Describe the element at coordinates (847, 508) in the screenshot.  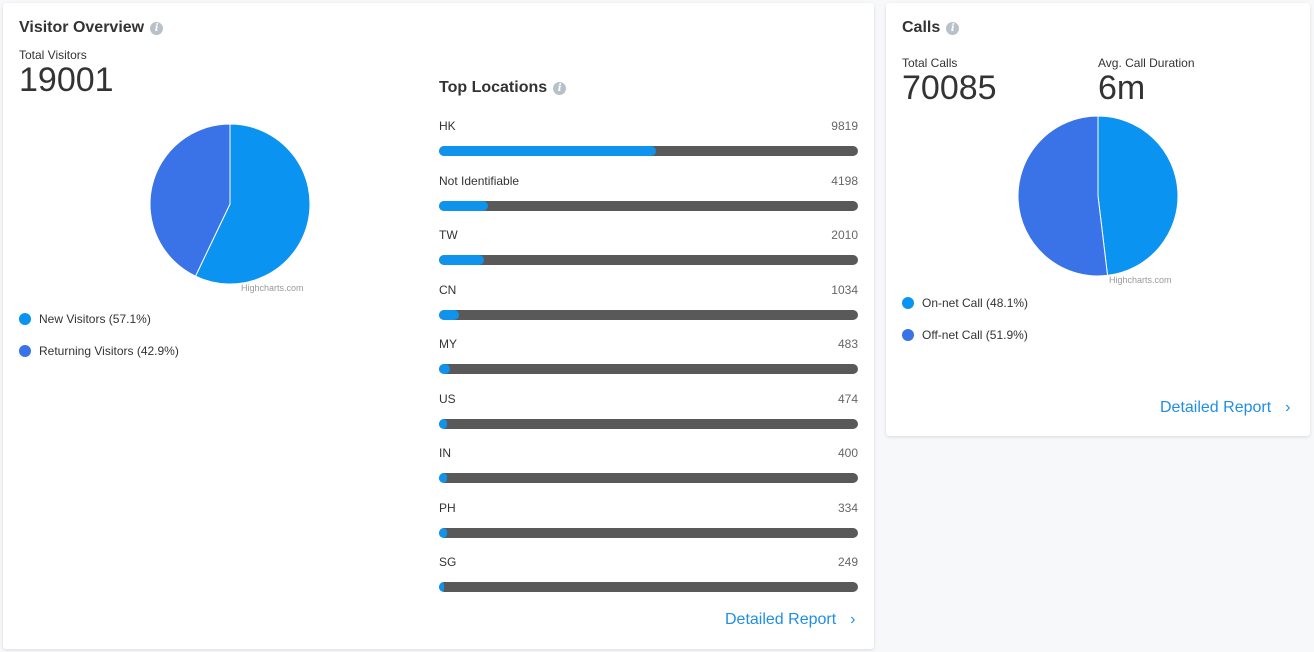
I see `location-count: 334` at that location.